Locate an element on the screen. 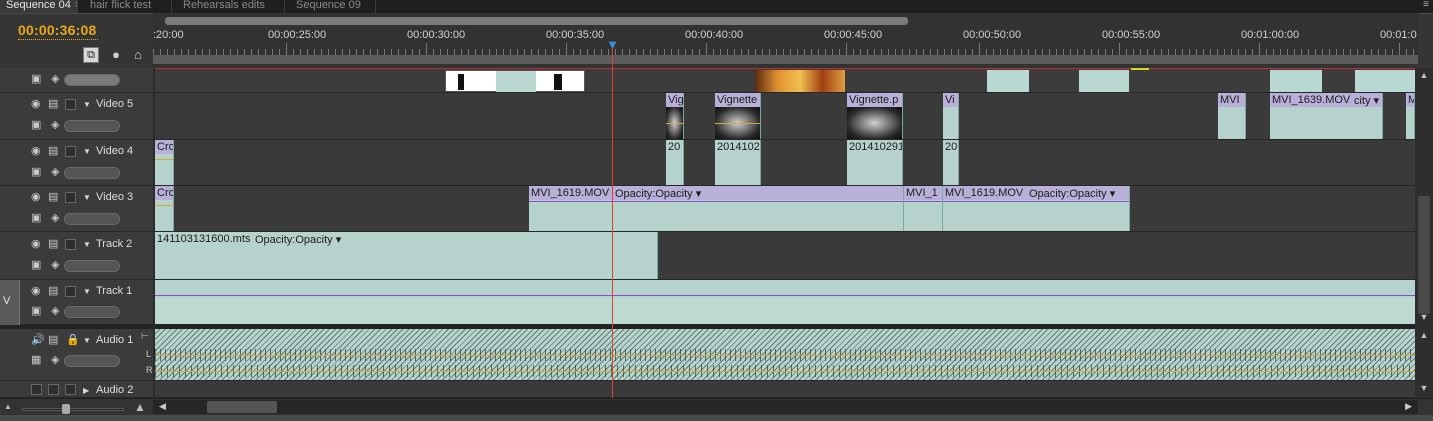  horizontal-scrollbar: ◀ ▶ is located at coordinates (785, 407).